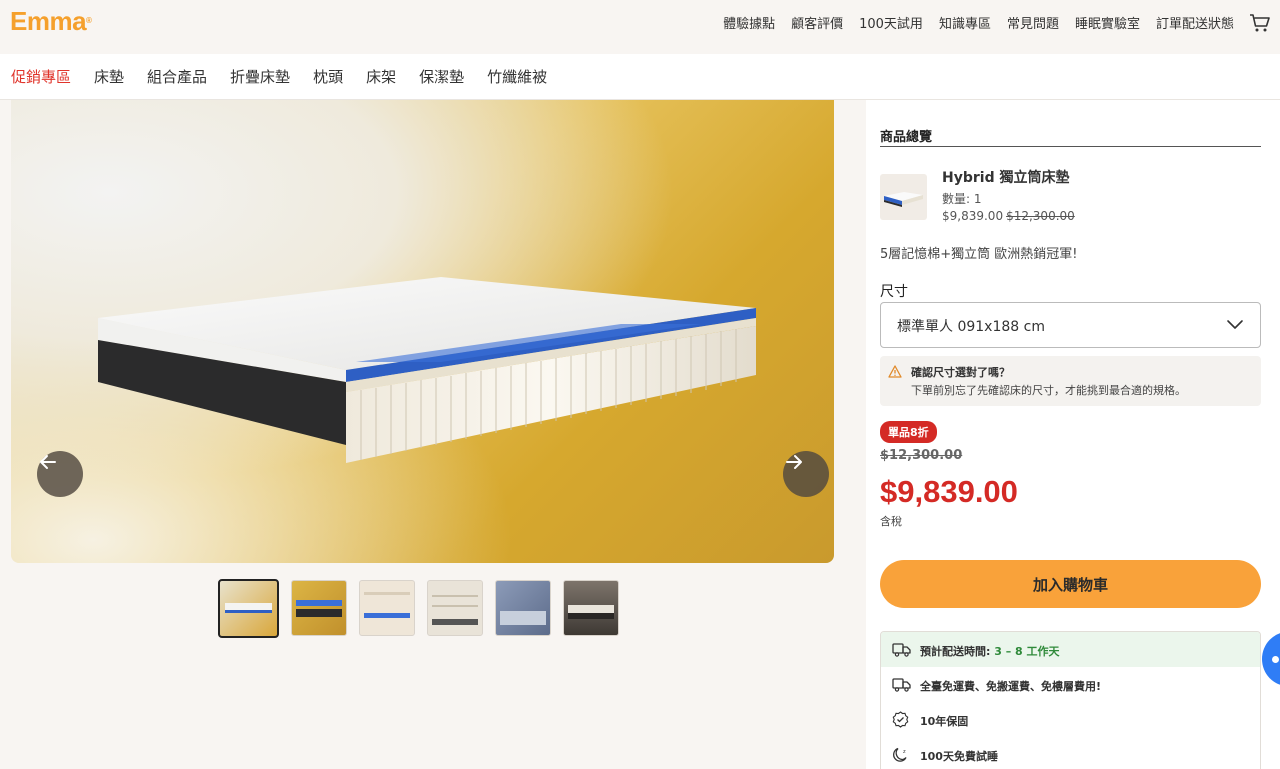 The height and width of the screenshot is (769, 1280). I want to click on delivery-time-text: 預計配送時間: 3 – 8 工作天, so click(990, 651).